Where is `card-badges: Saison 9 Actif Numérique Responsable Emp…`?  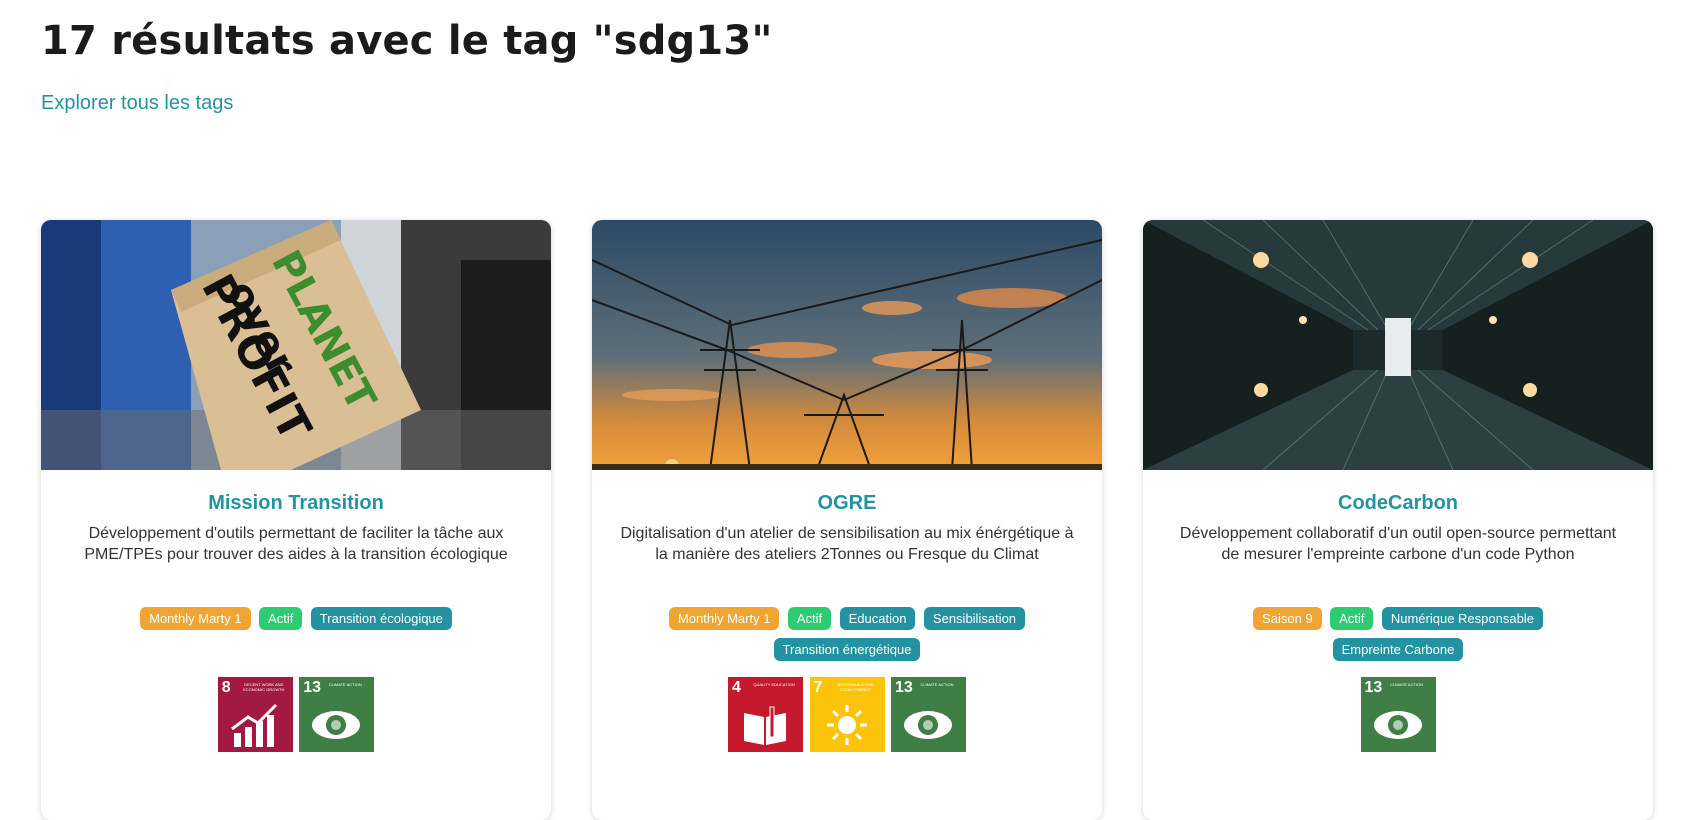 card-badges: Saison 9 Actif Numérique Responsable Emp… is located at coordinates (1398, 642).